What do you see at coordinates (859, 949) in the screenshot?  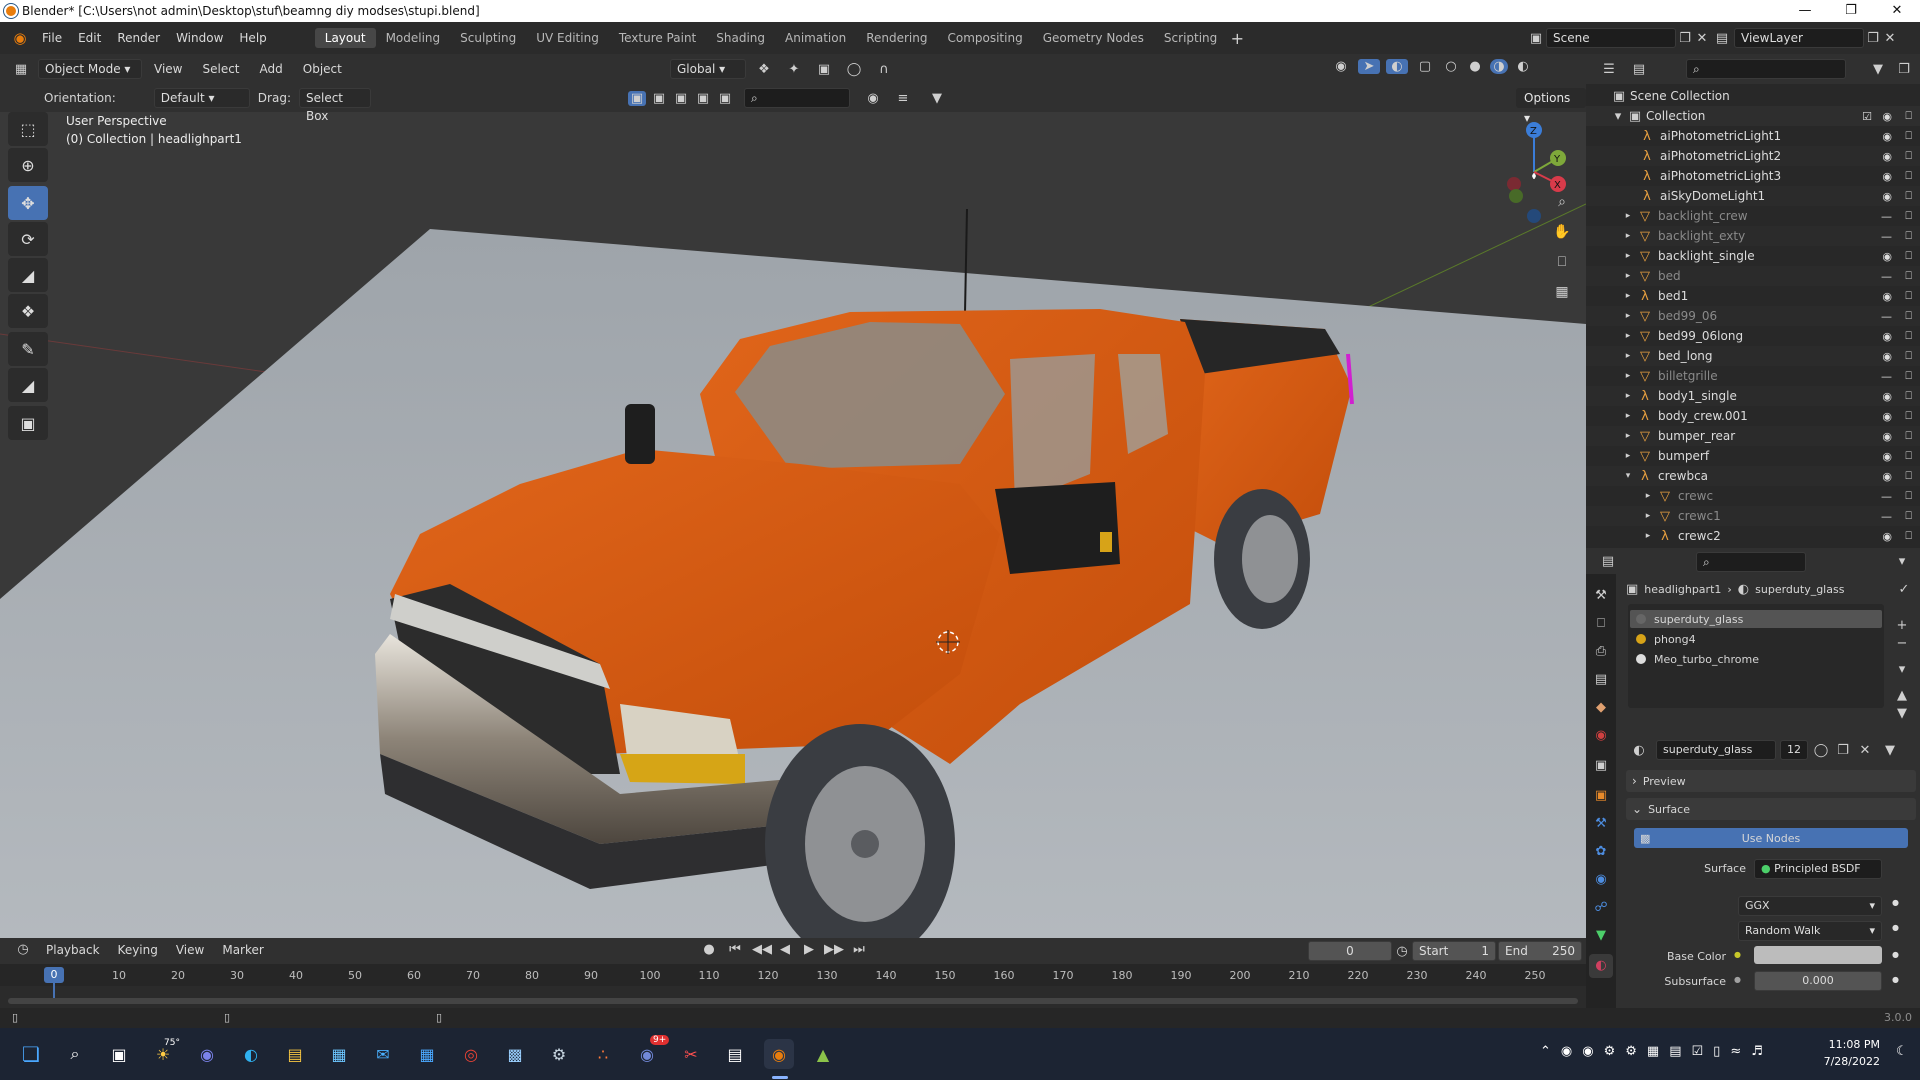 I see `jump-end-icon: ⏭` at bounding box center [859, 949].